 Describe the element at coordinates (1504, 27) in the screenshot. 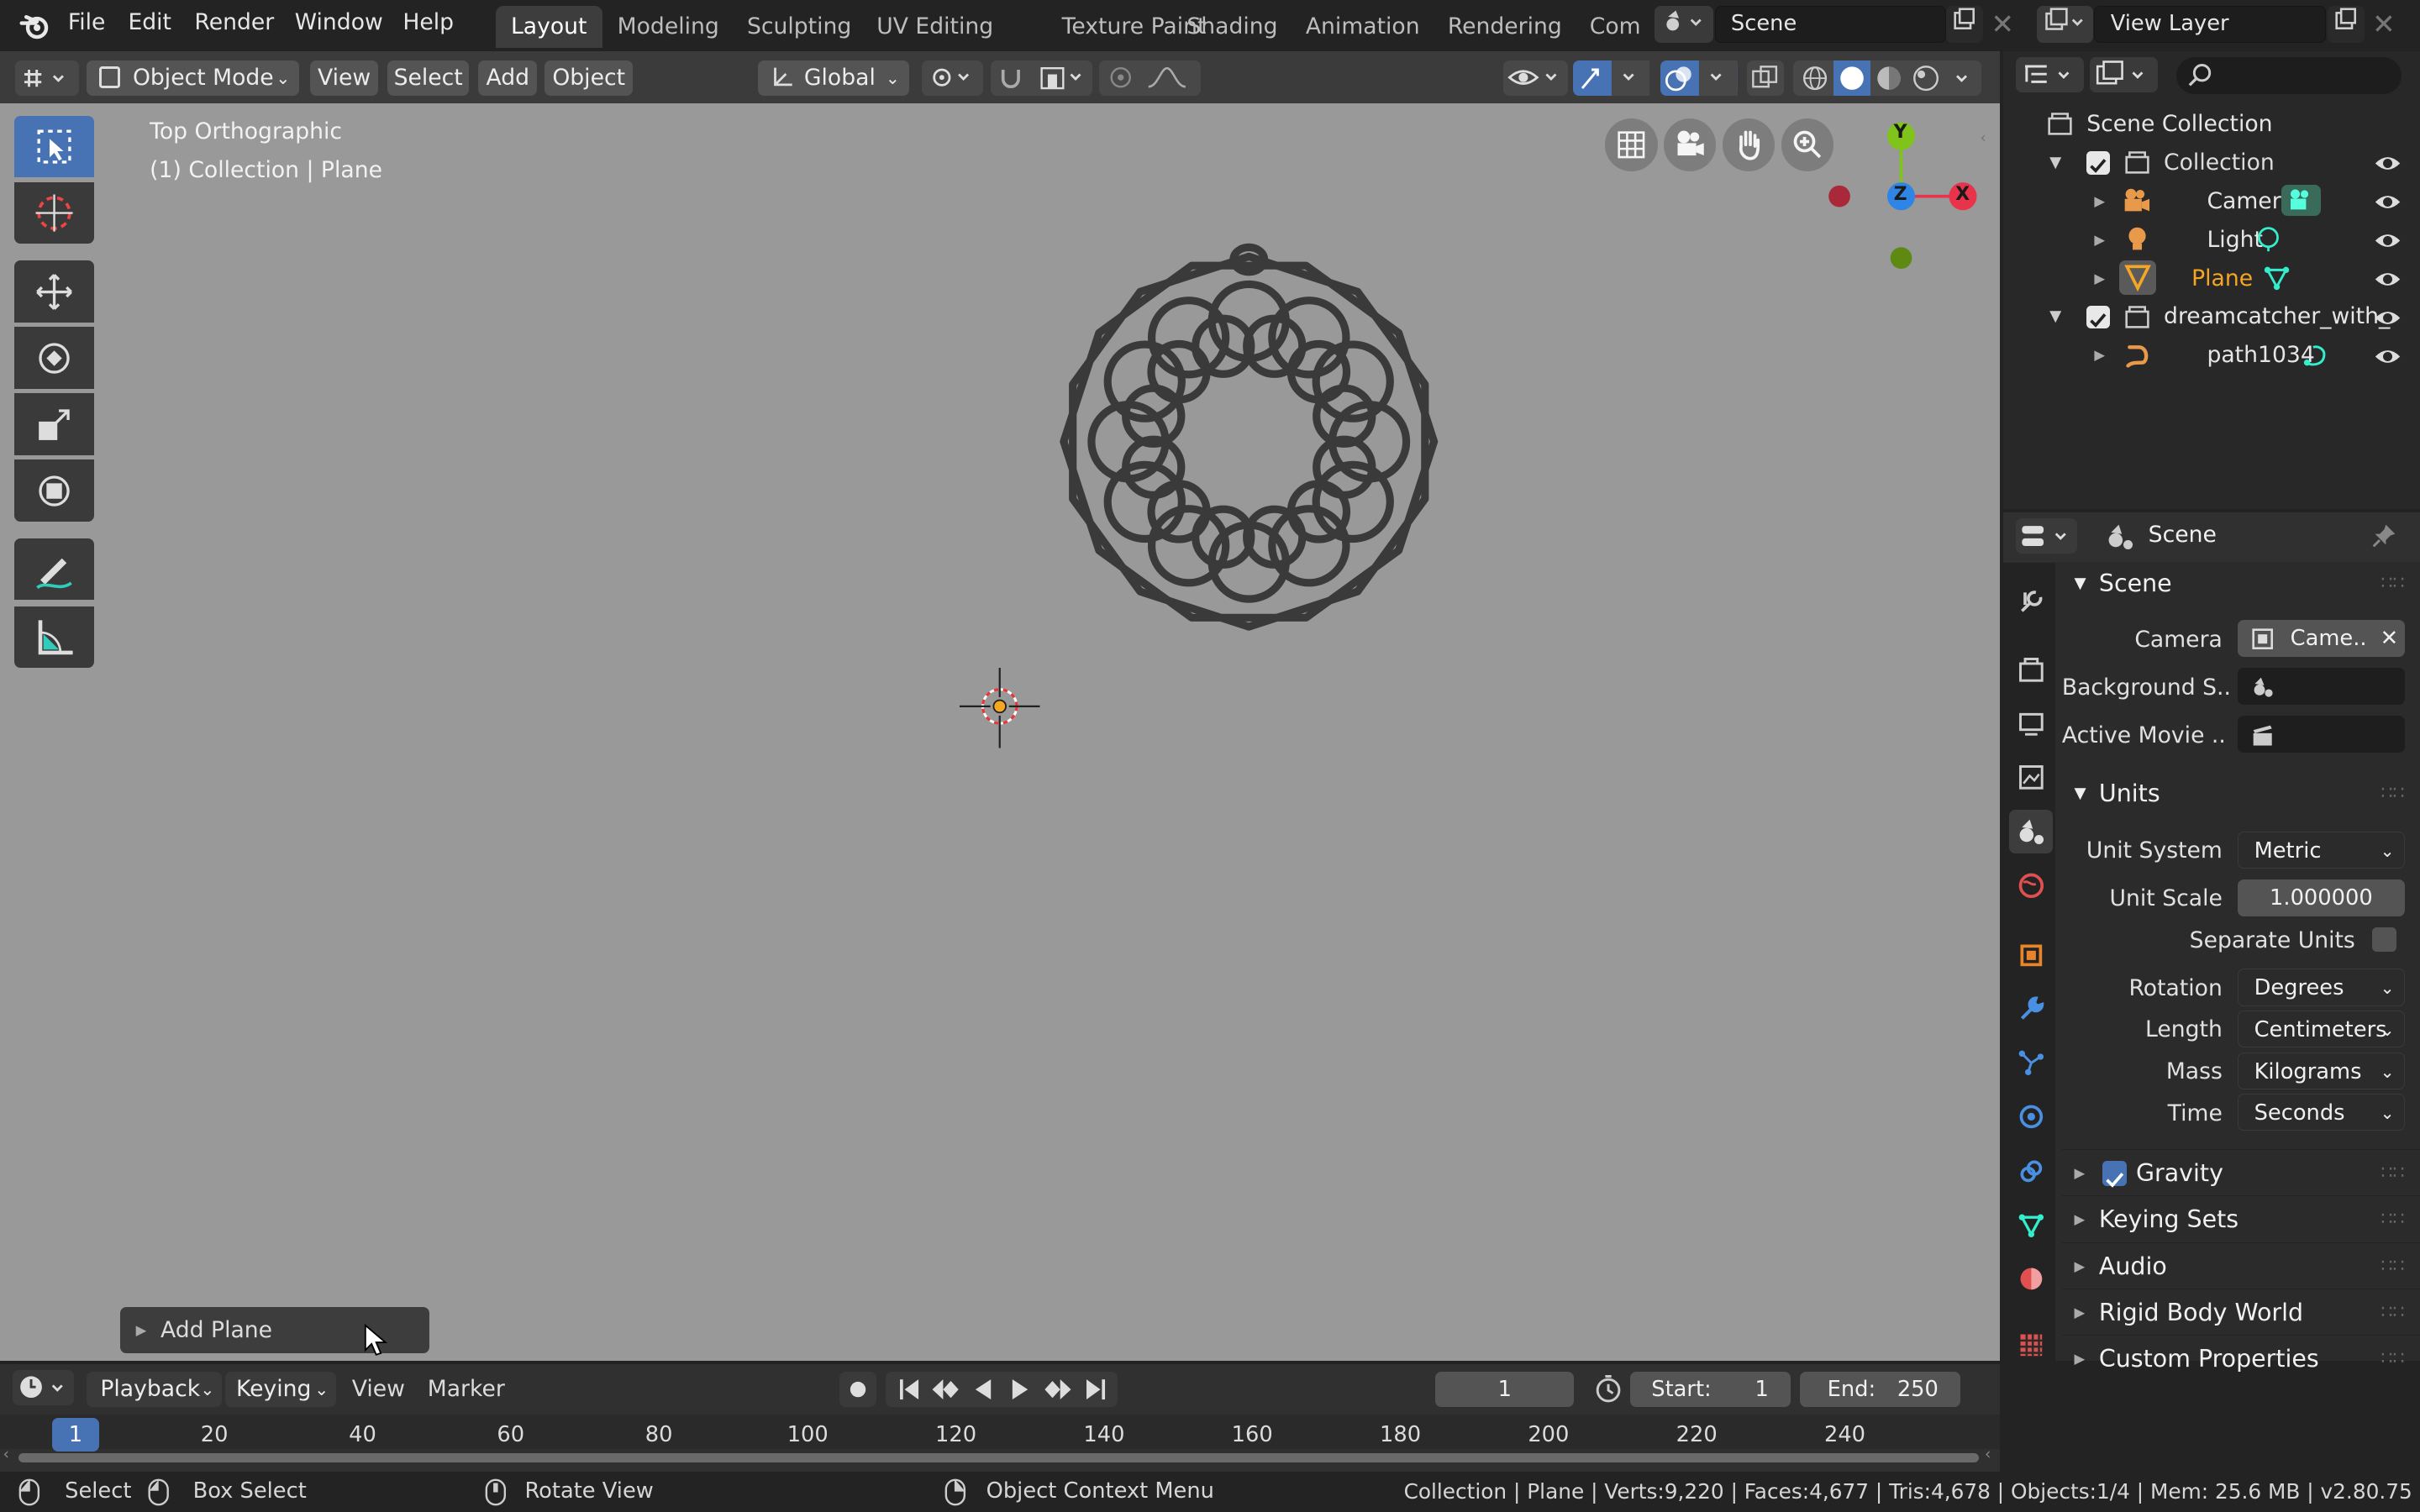

I see `tab-rendering: Rendering` at that location.